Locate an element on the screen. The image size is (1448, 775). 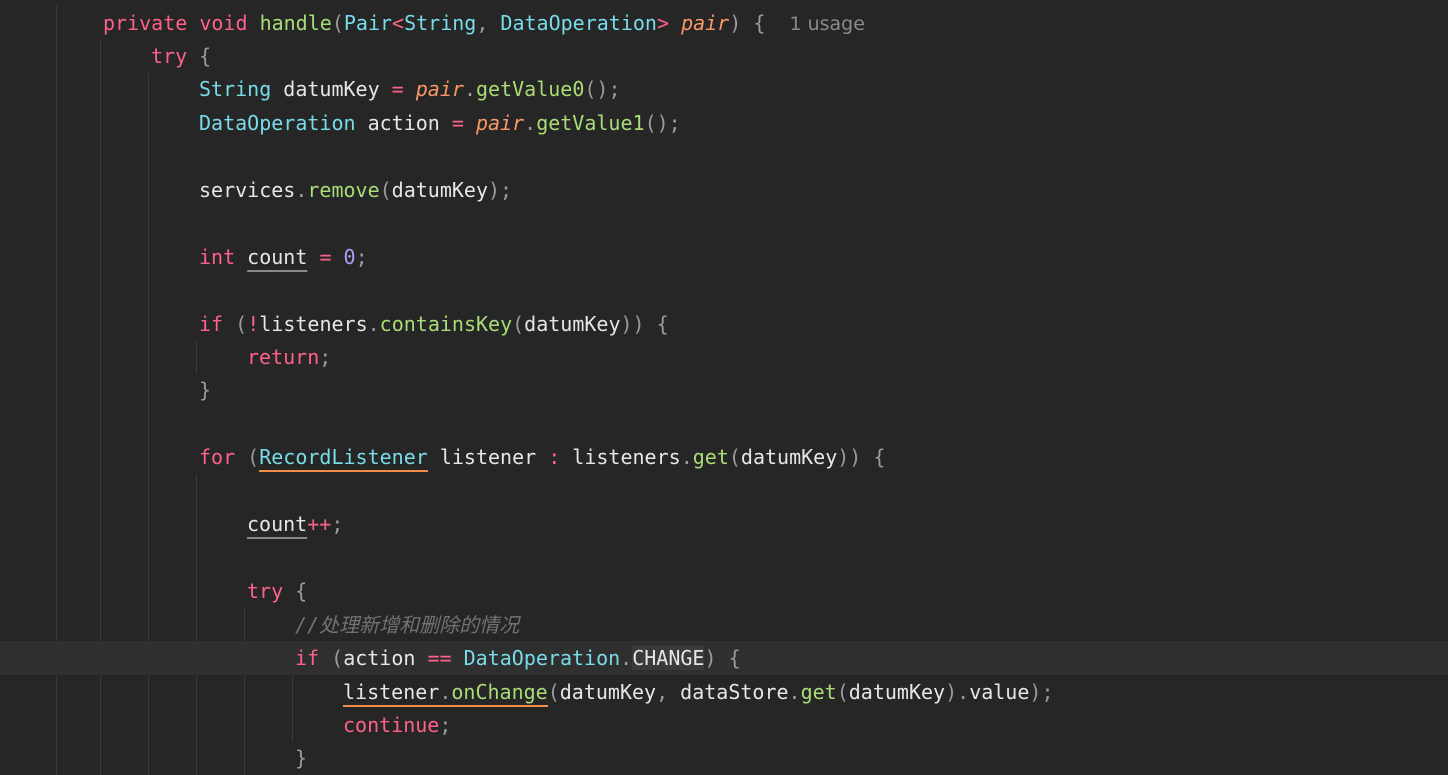
code-text: try { is located at coordinates (181, 56).